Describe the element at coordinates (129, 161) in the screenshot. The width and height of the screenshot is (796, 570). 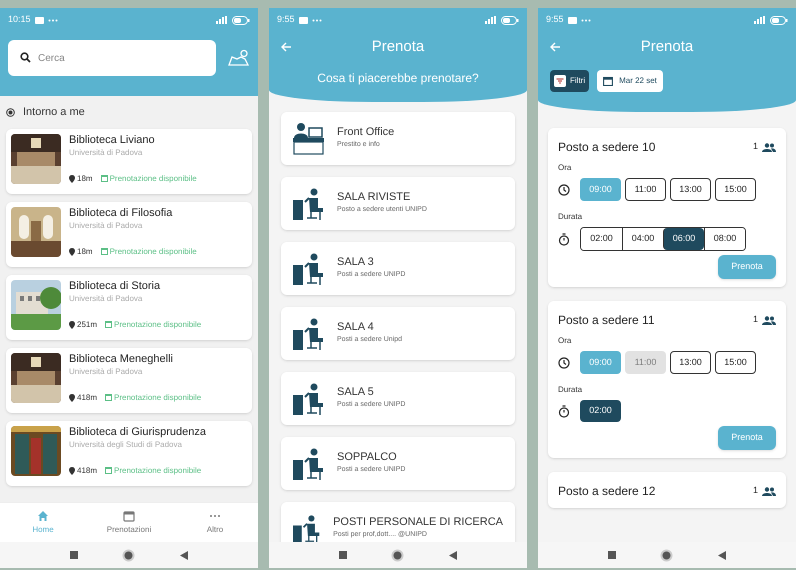
I see `library-card: Biblioteca Liviano Università di Padova 18m Prenotazione disponibile` at that location.